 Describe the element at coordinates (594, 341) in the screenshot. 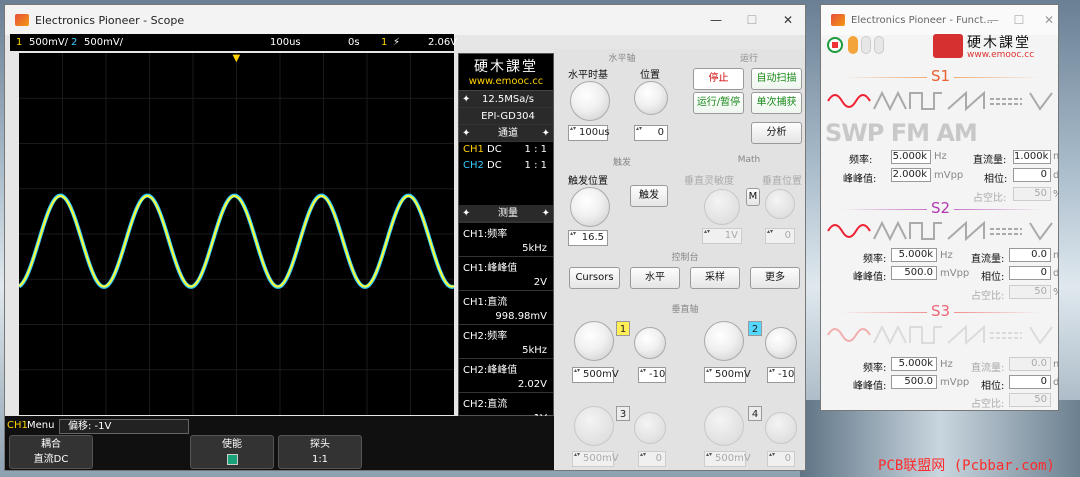

I see `ch1-volt-knob` at that location.